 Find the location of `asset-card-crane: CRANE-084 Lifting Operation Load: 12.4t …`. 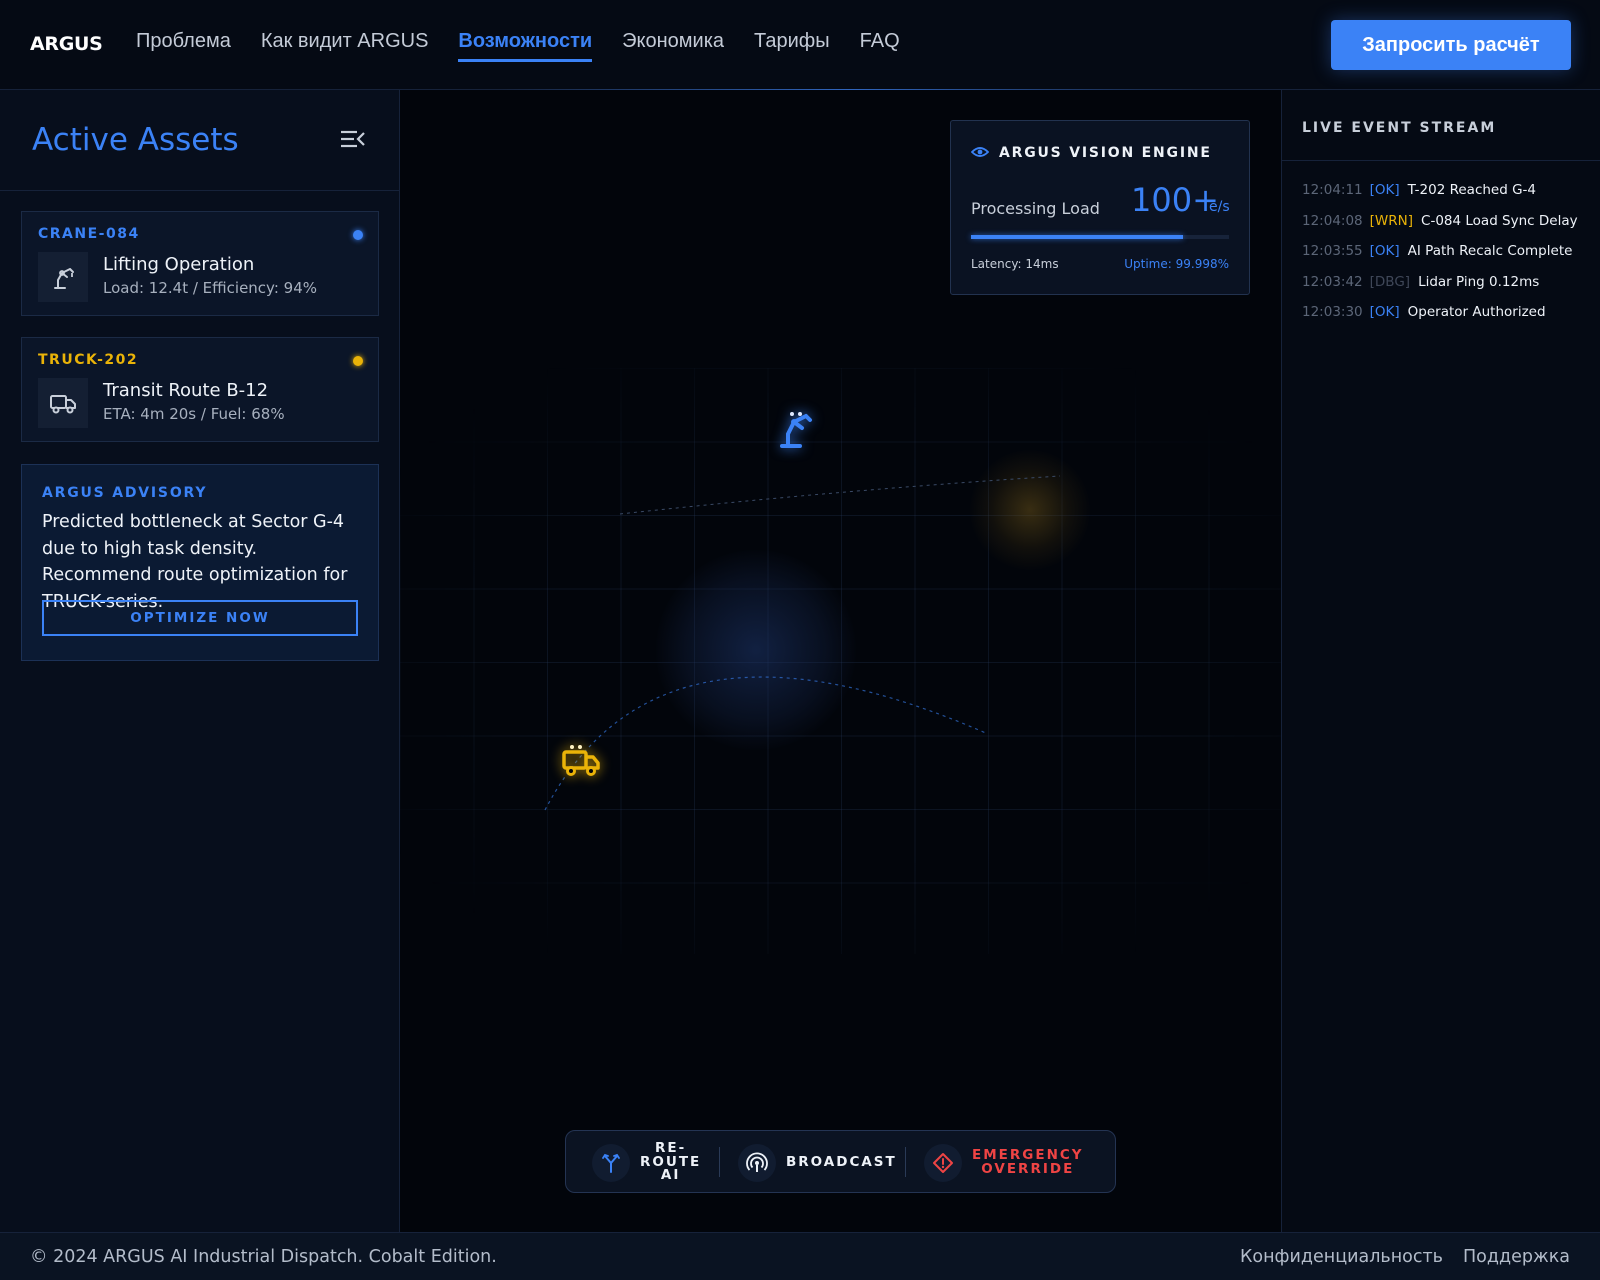

asset-card-crane: CRANE-084 Lifting Operation Load: 12.4t … is located at coordinates (200, 263).